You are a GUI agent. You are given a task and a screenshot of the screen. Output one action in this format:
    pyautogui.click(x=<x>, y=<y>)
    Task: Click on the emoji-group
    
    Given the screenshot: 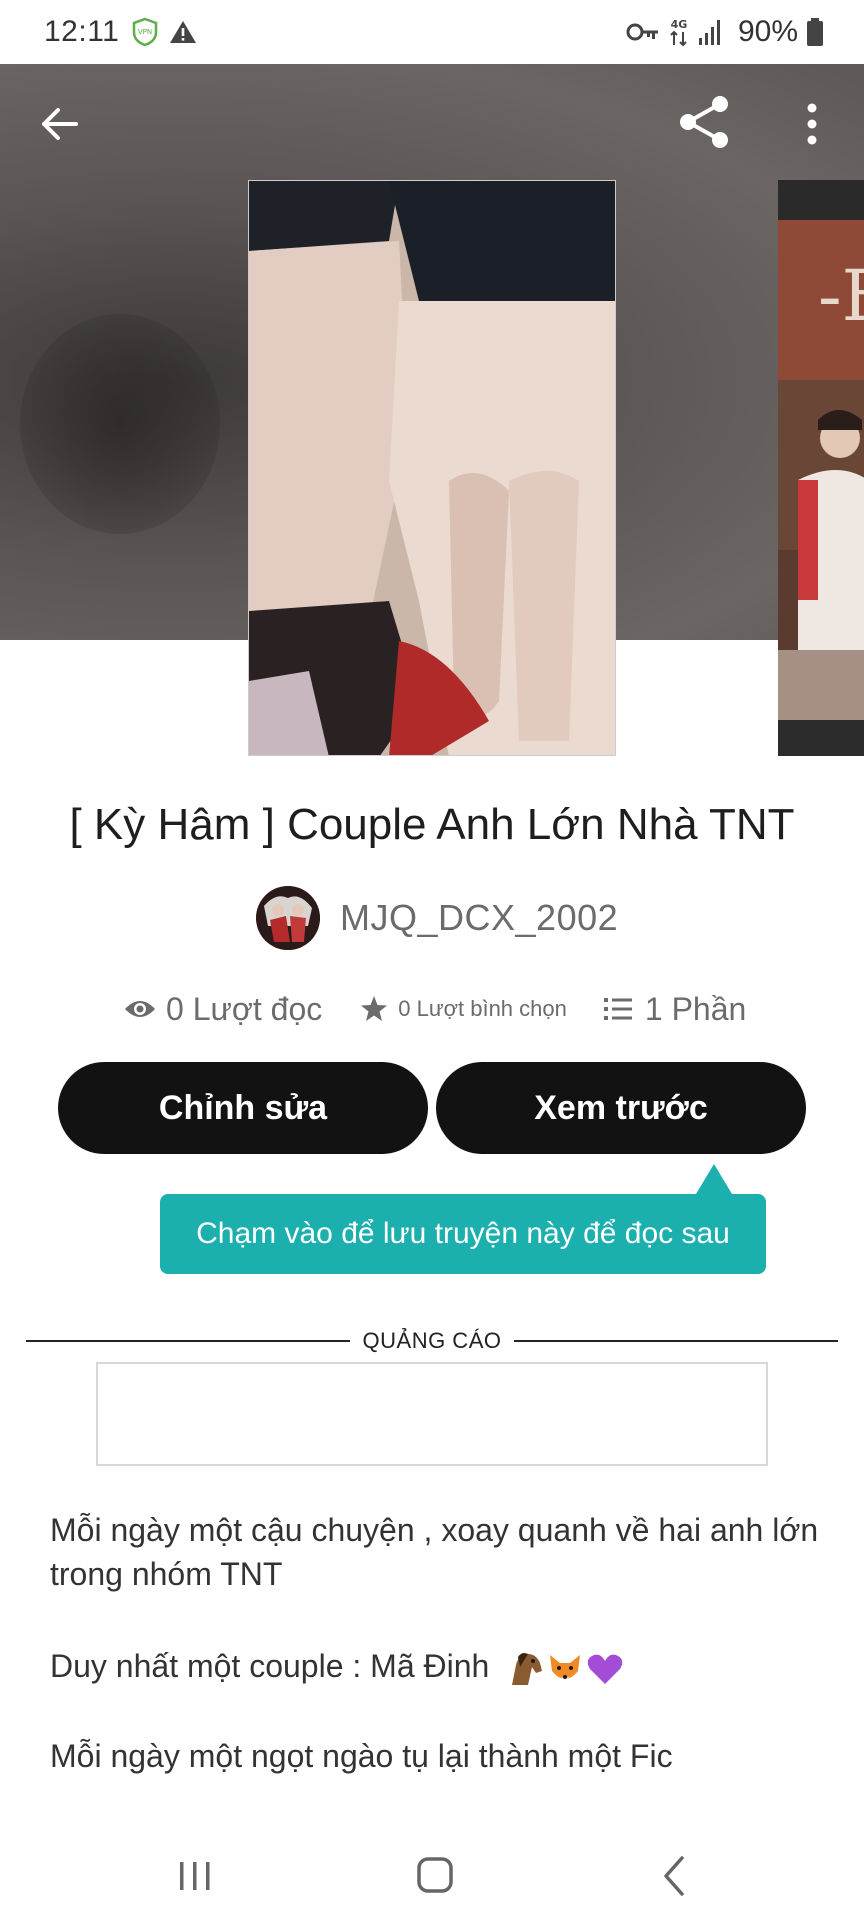 What is the action you would take?
    pyautogui.click(x=565, y=1669)
    